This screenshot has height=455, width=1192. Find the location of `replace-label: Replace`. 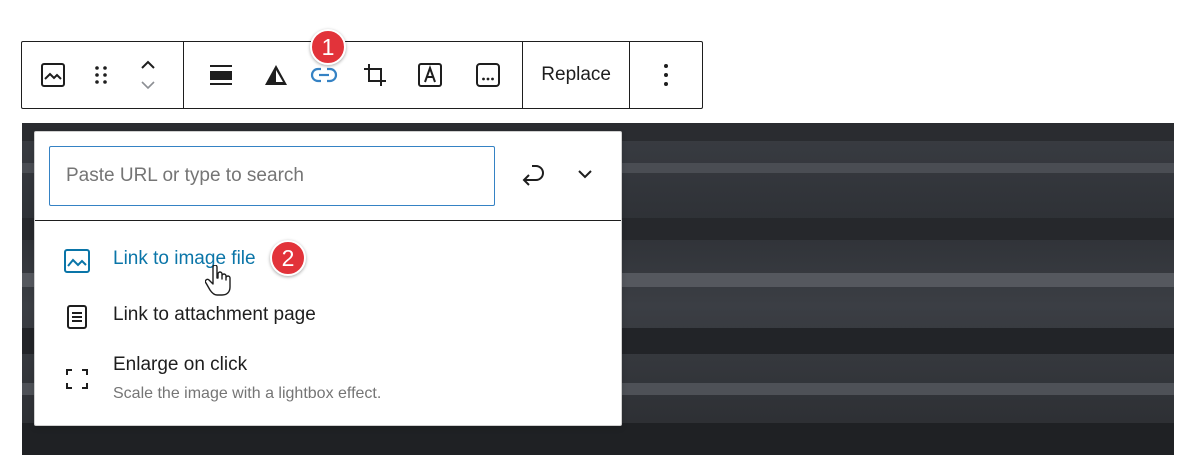

replace-label: Replace is located at coordinates (576, 74).